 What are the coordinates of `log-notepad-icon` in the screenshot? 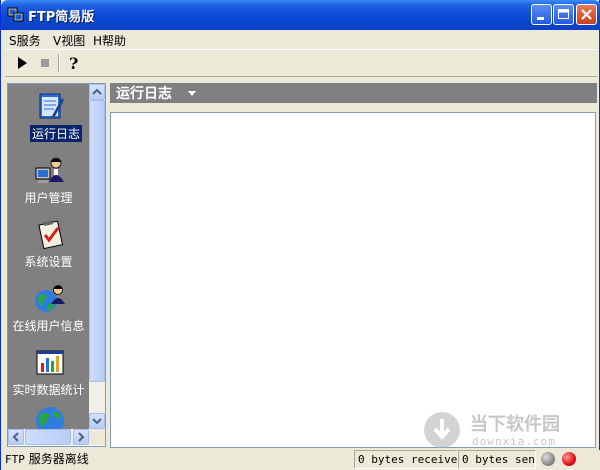 It's located at (51, 106).